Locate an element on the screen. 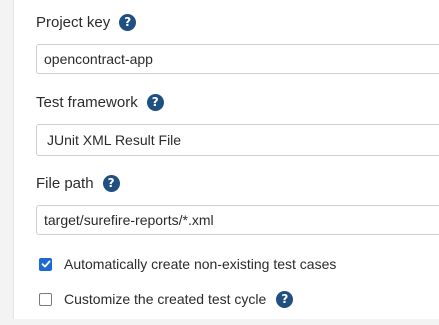  file-path-help-icon: ? is located at coordinates (111, 183).